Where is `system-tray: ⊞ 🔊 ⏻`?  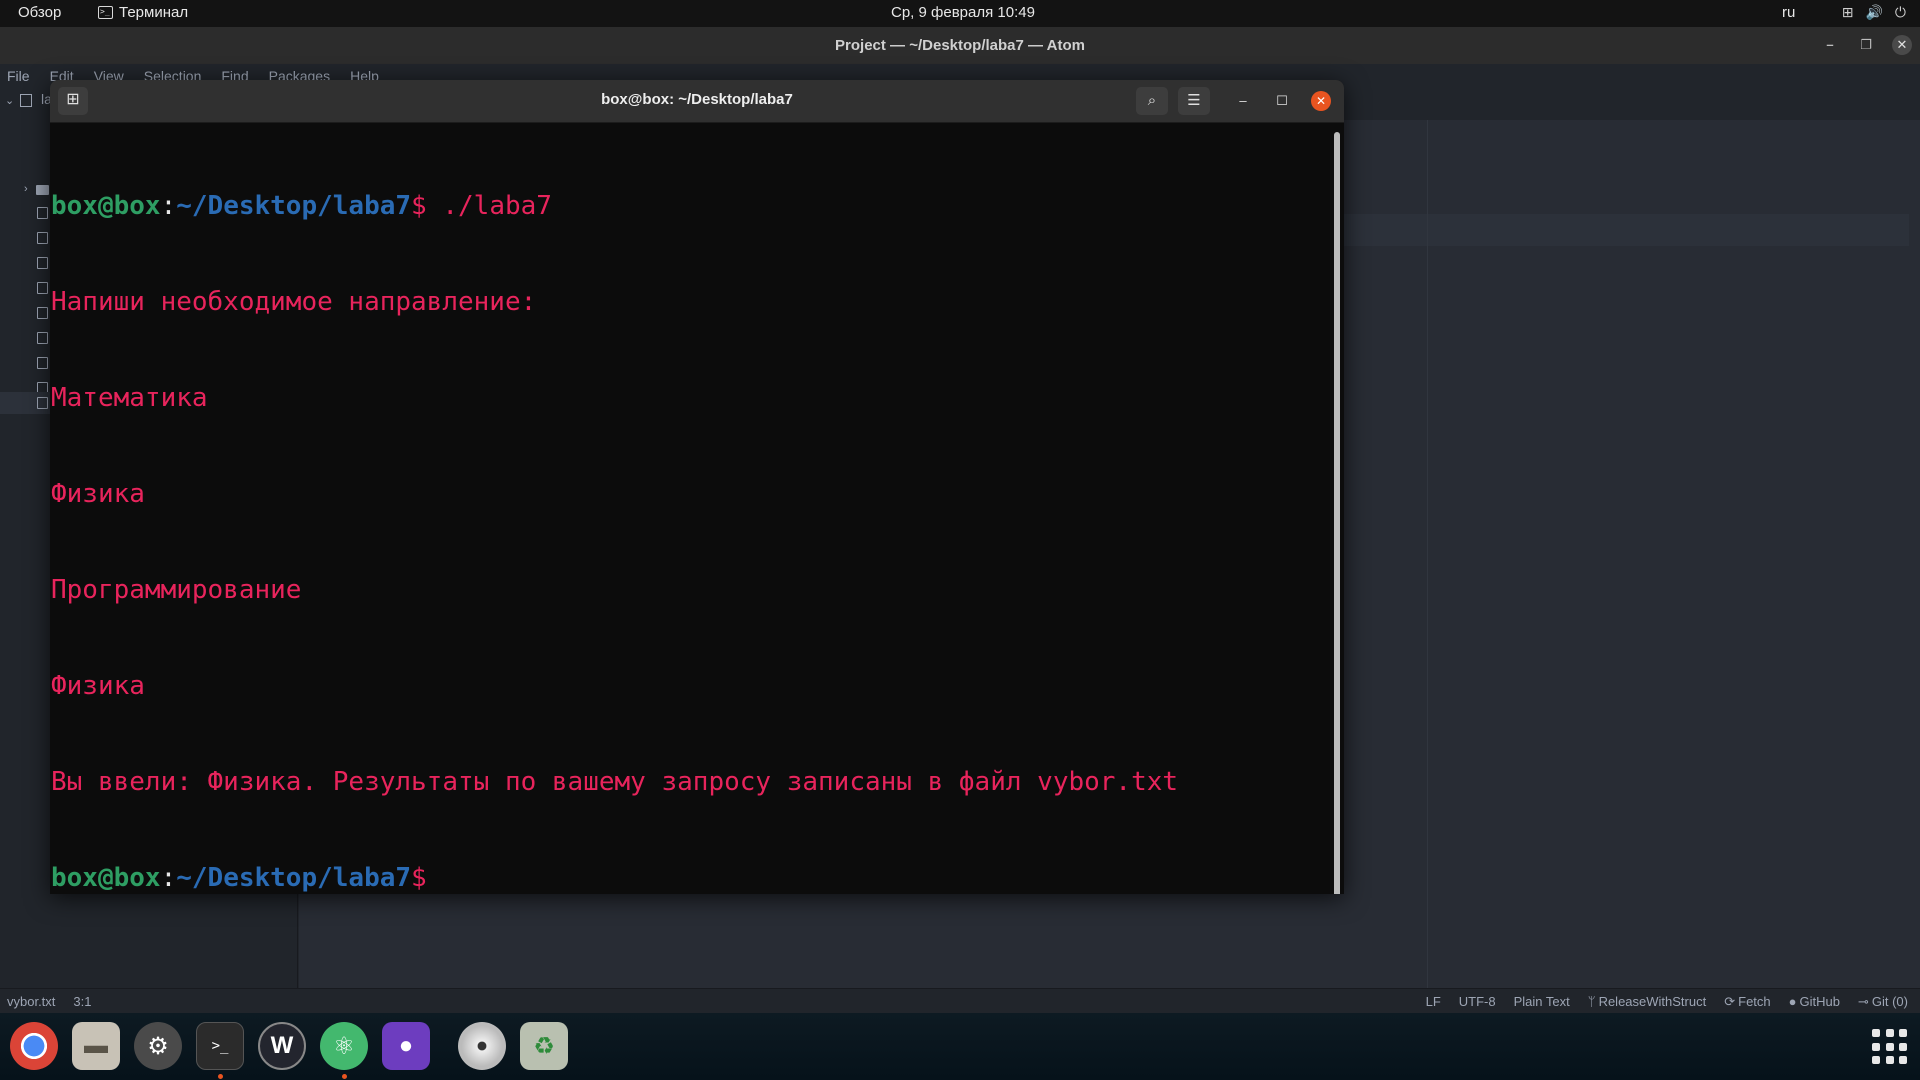 system-tray: ⊞ 🔊 ⏻ is located at coordinates (1874, 12).